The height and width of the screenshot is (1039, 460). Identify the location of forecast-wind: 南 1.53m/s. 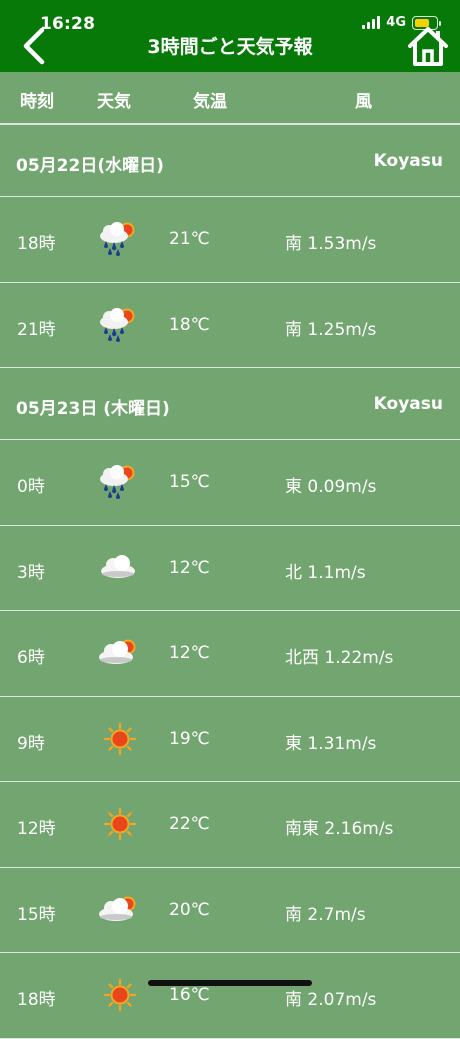
(331, 244).